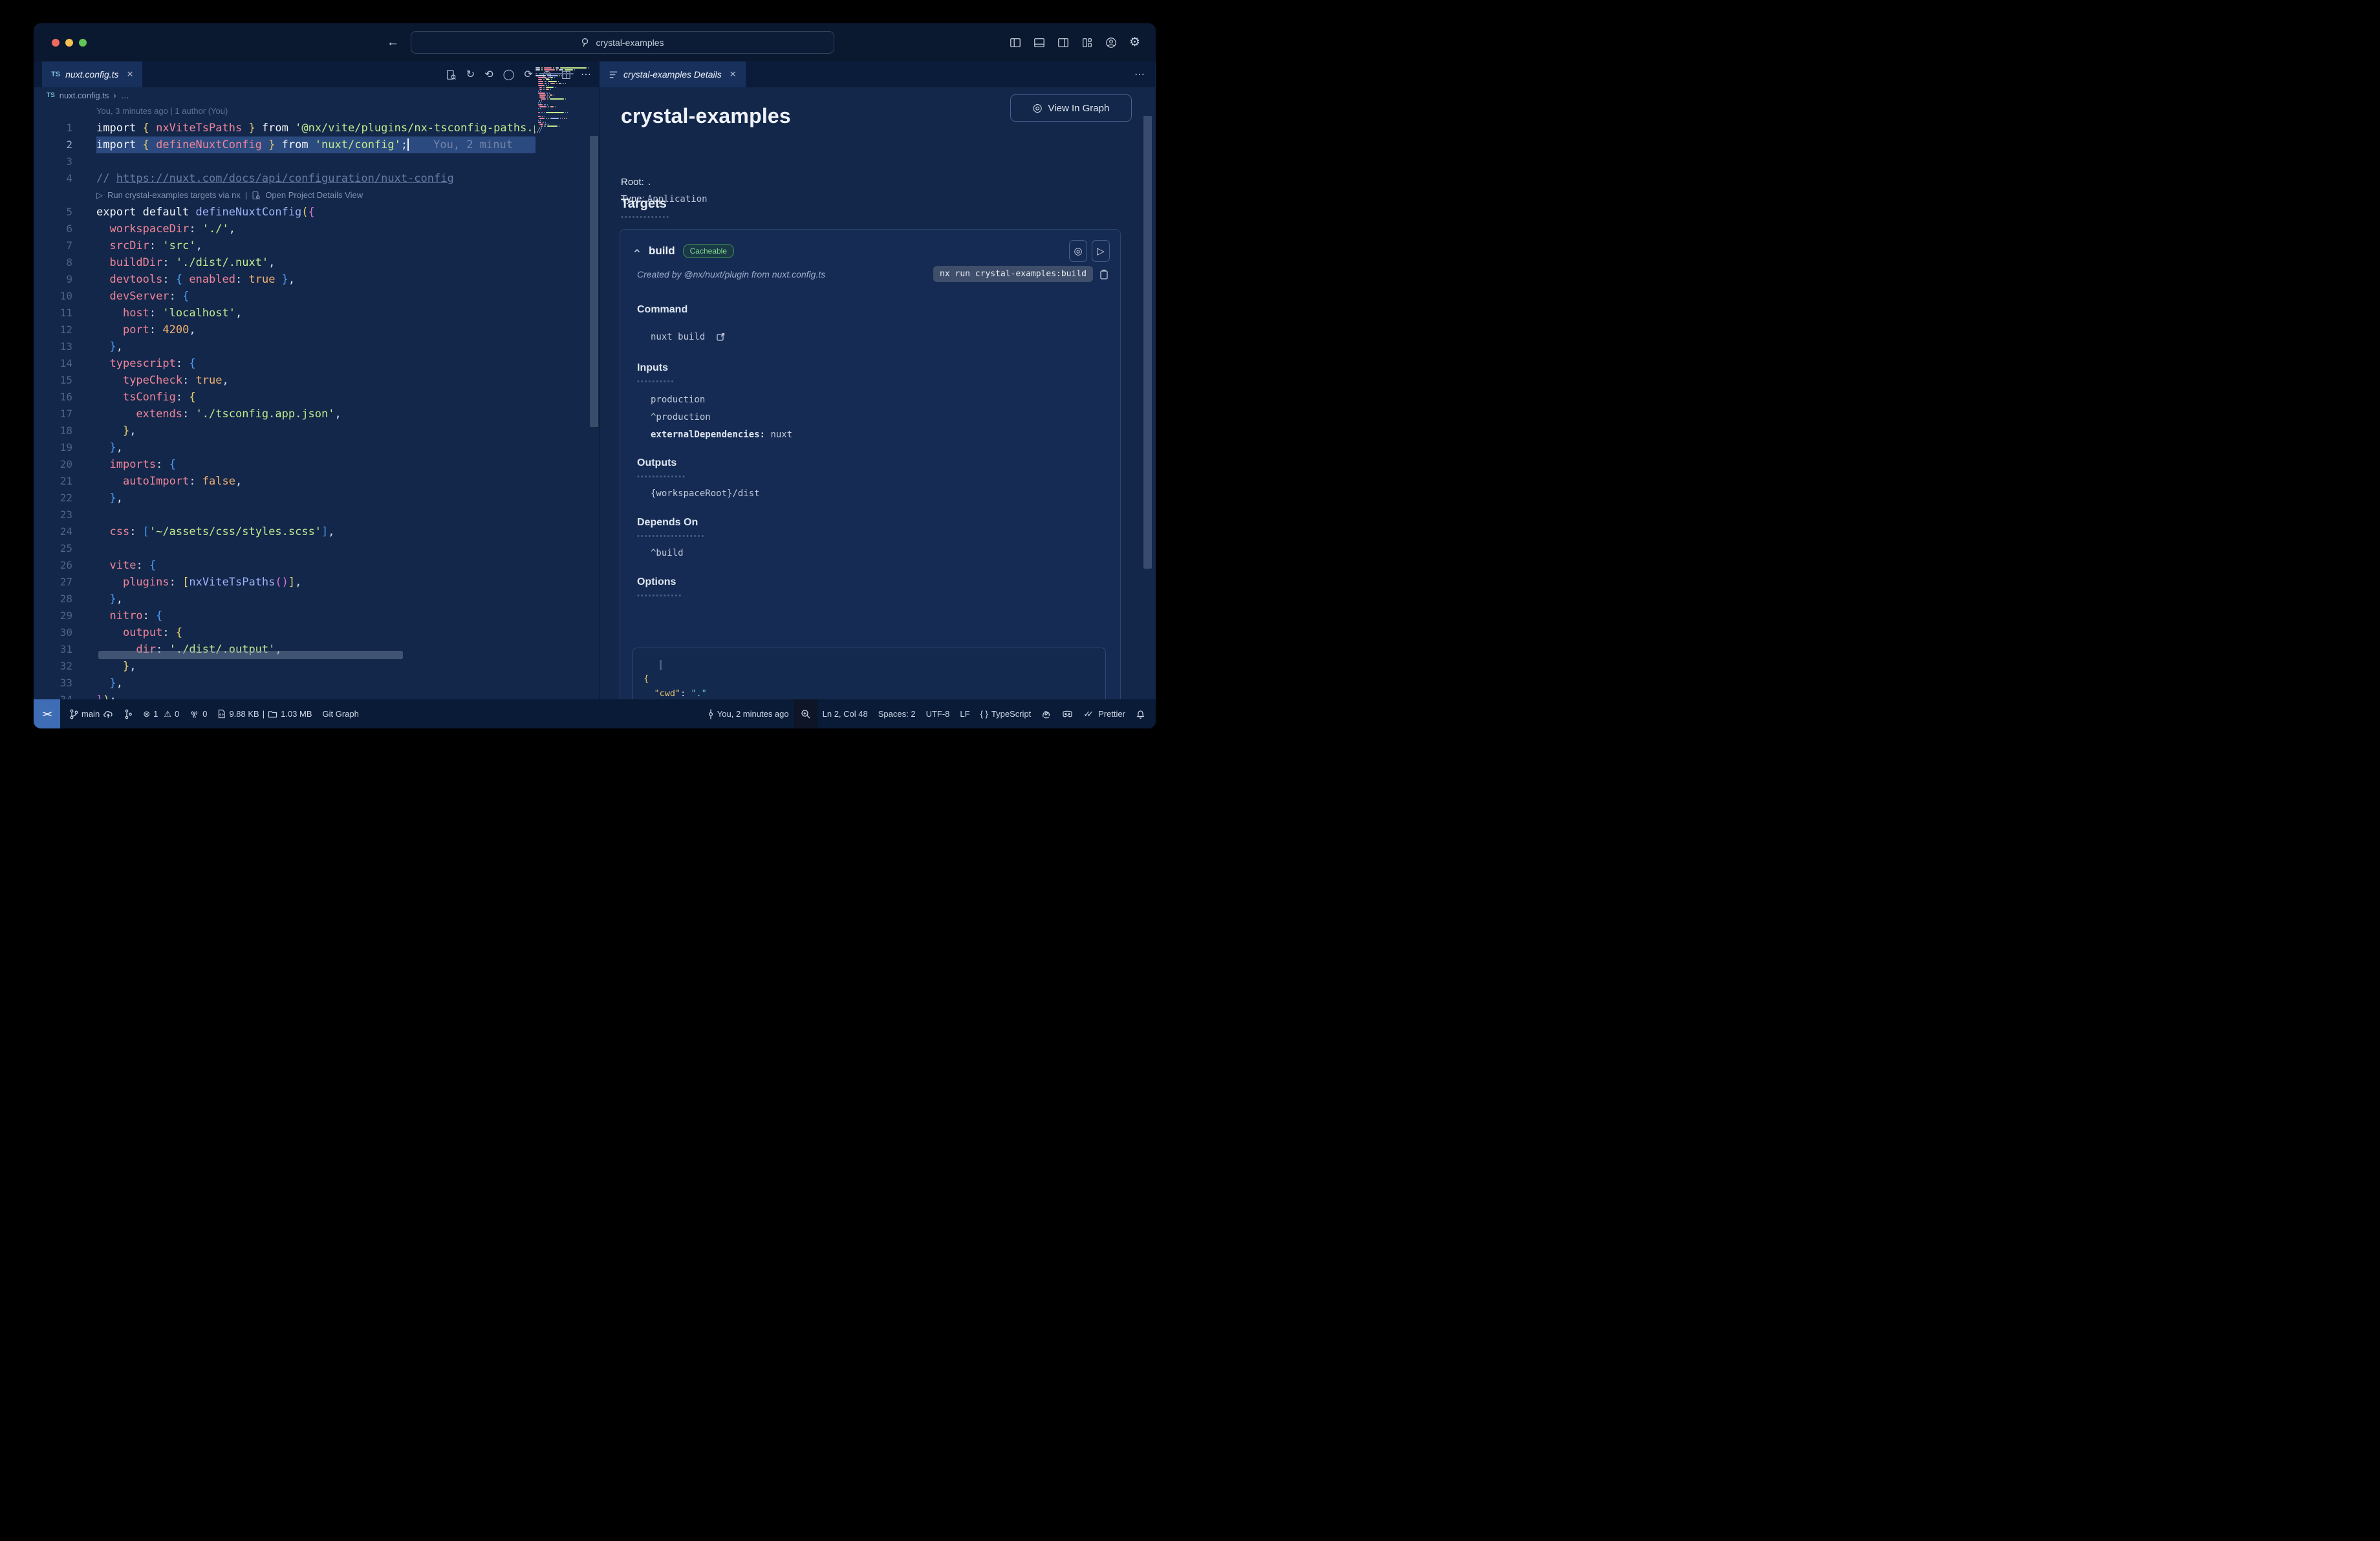 This screenshot has height=1541, width=2380. Describe the element at coordinates (1111, 43) in the screenshot. I see `account-icon` at that location.